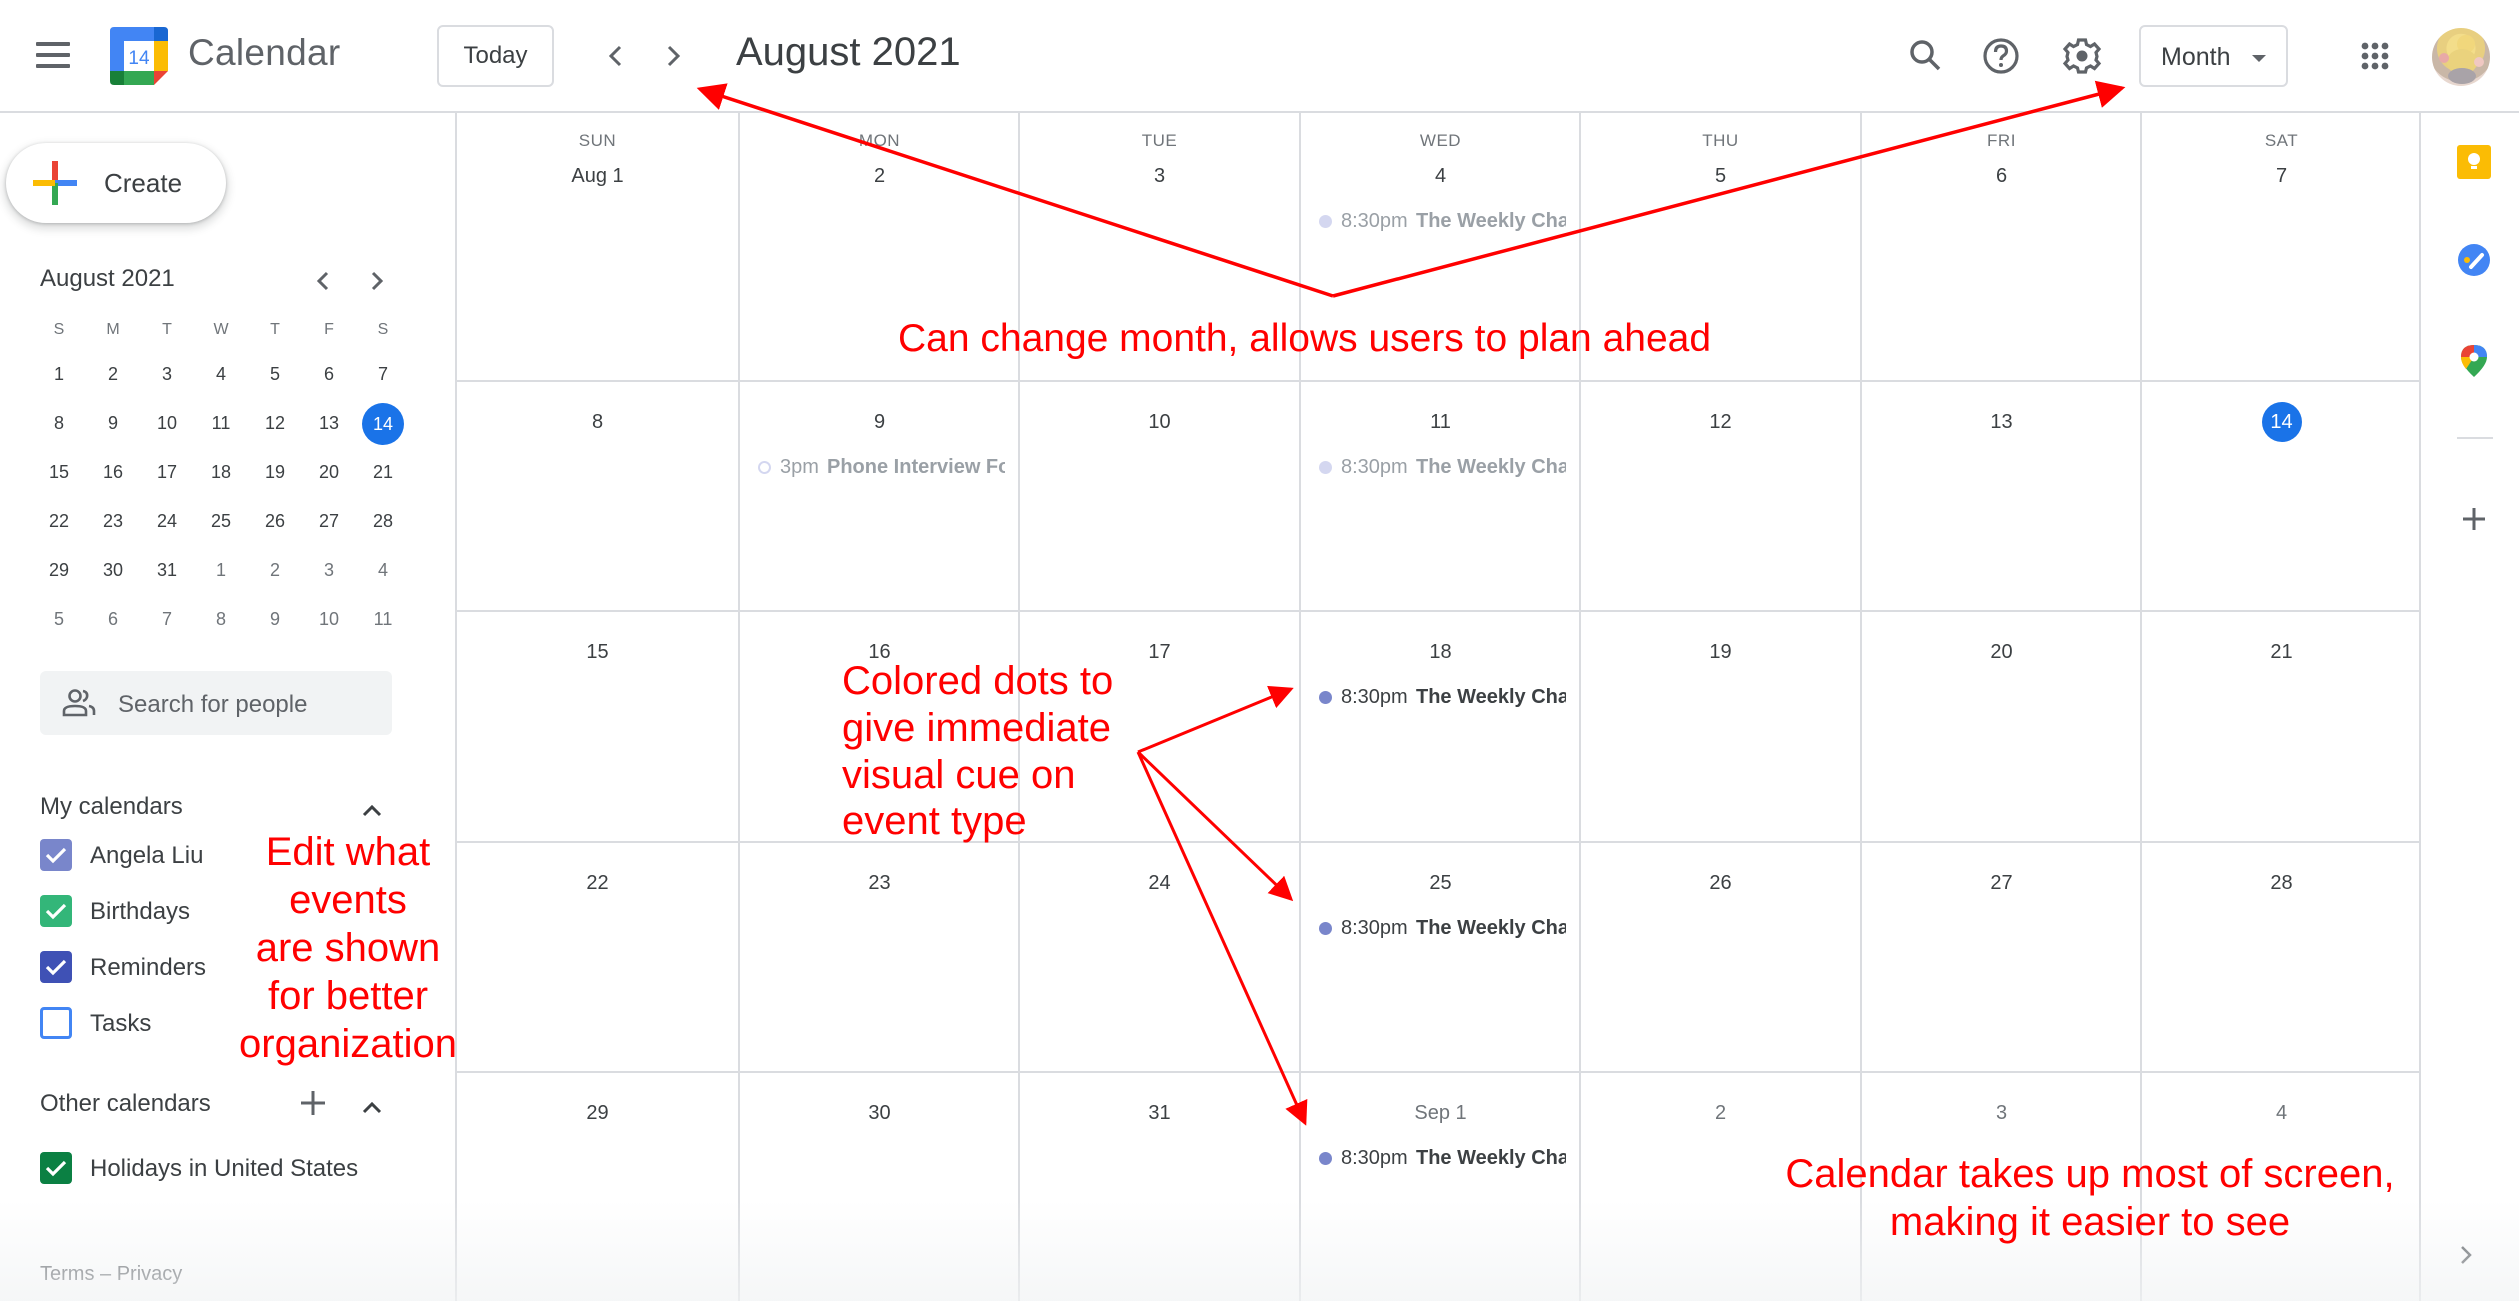 The width and height of the screenshot is (2519, 1301). Describe the element at coordinates (2282, 176) in the screenshot. I see `day-number-label: 7` at that location.